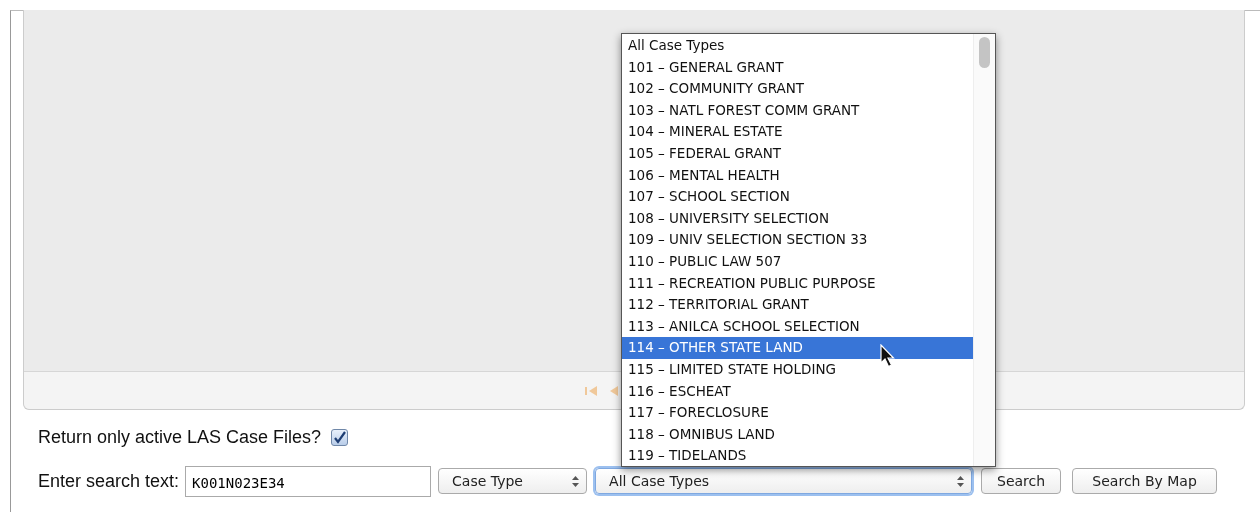  I want to click on search-text-label: Enter search text:, so click(109, 481).